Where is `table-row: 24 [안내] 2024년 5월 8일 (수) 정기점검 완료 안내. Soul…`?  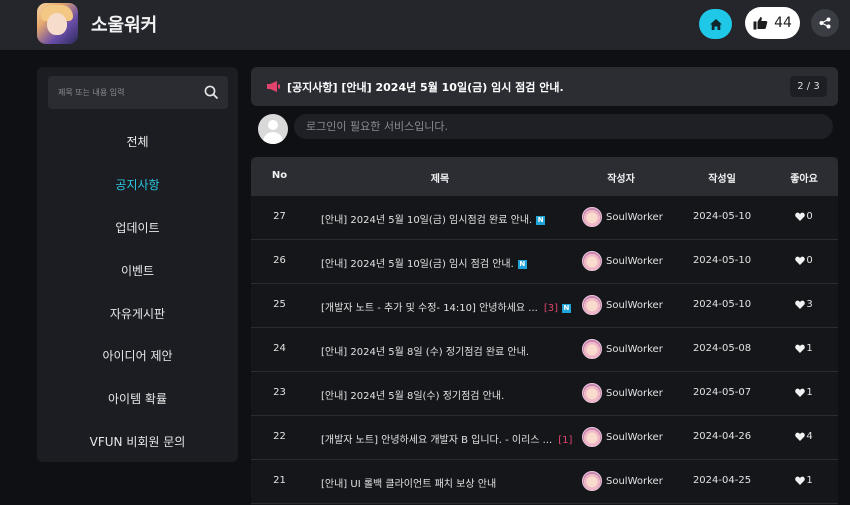
table-row: 24 [안내] 2024년 5월 8일 (수) 정기점검 완료 안내. Soul… is located at coordinates (544, 350).